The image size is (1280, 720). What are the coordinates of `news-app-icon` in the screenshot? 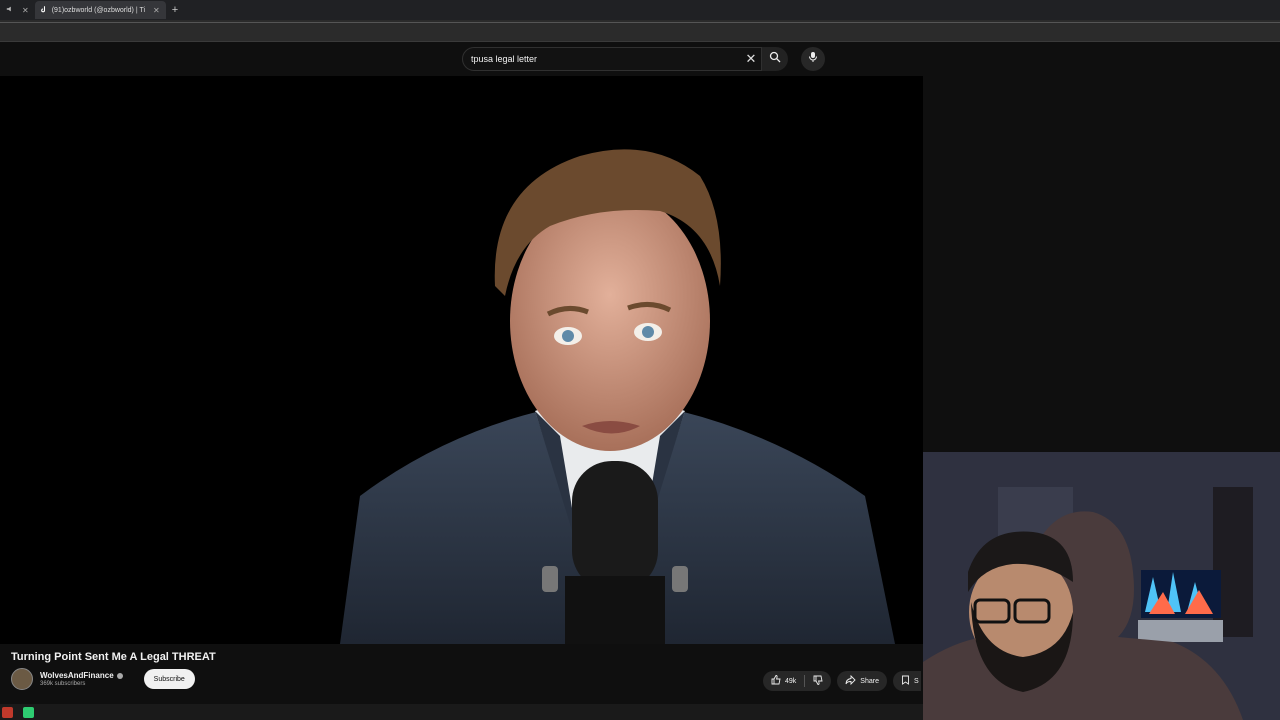 It's located at (7, 712).